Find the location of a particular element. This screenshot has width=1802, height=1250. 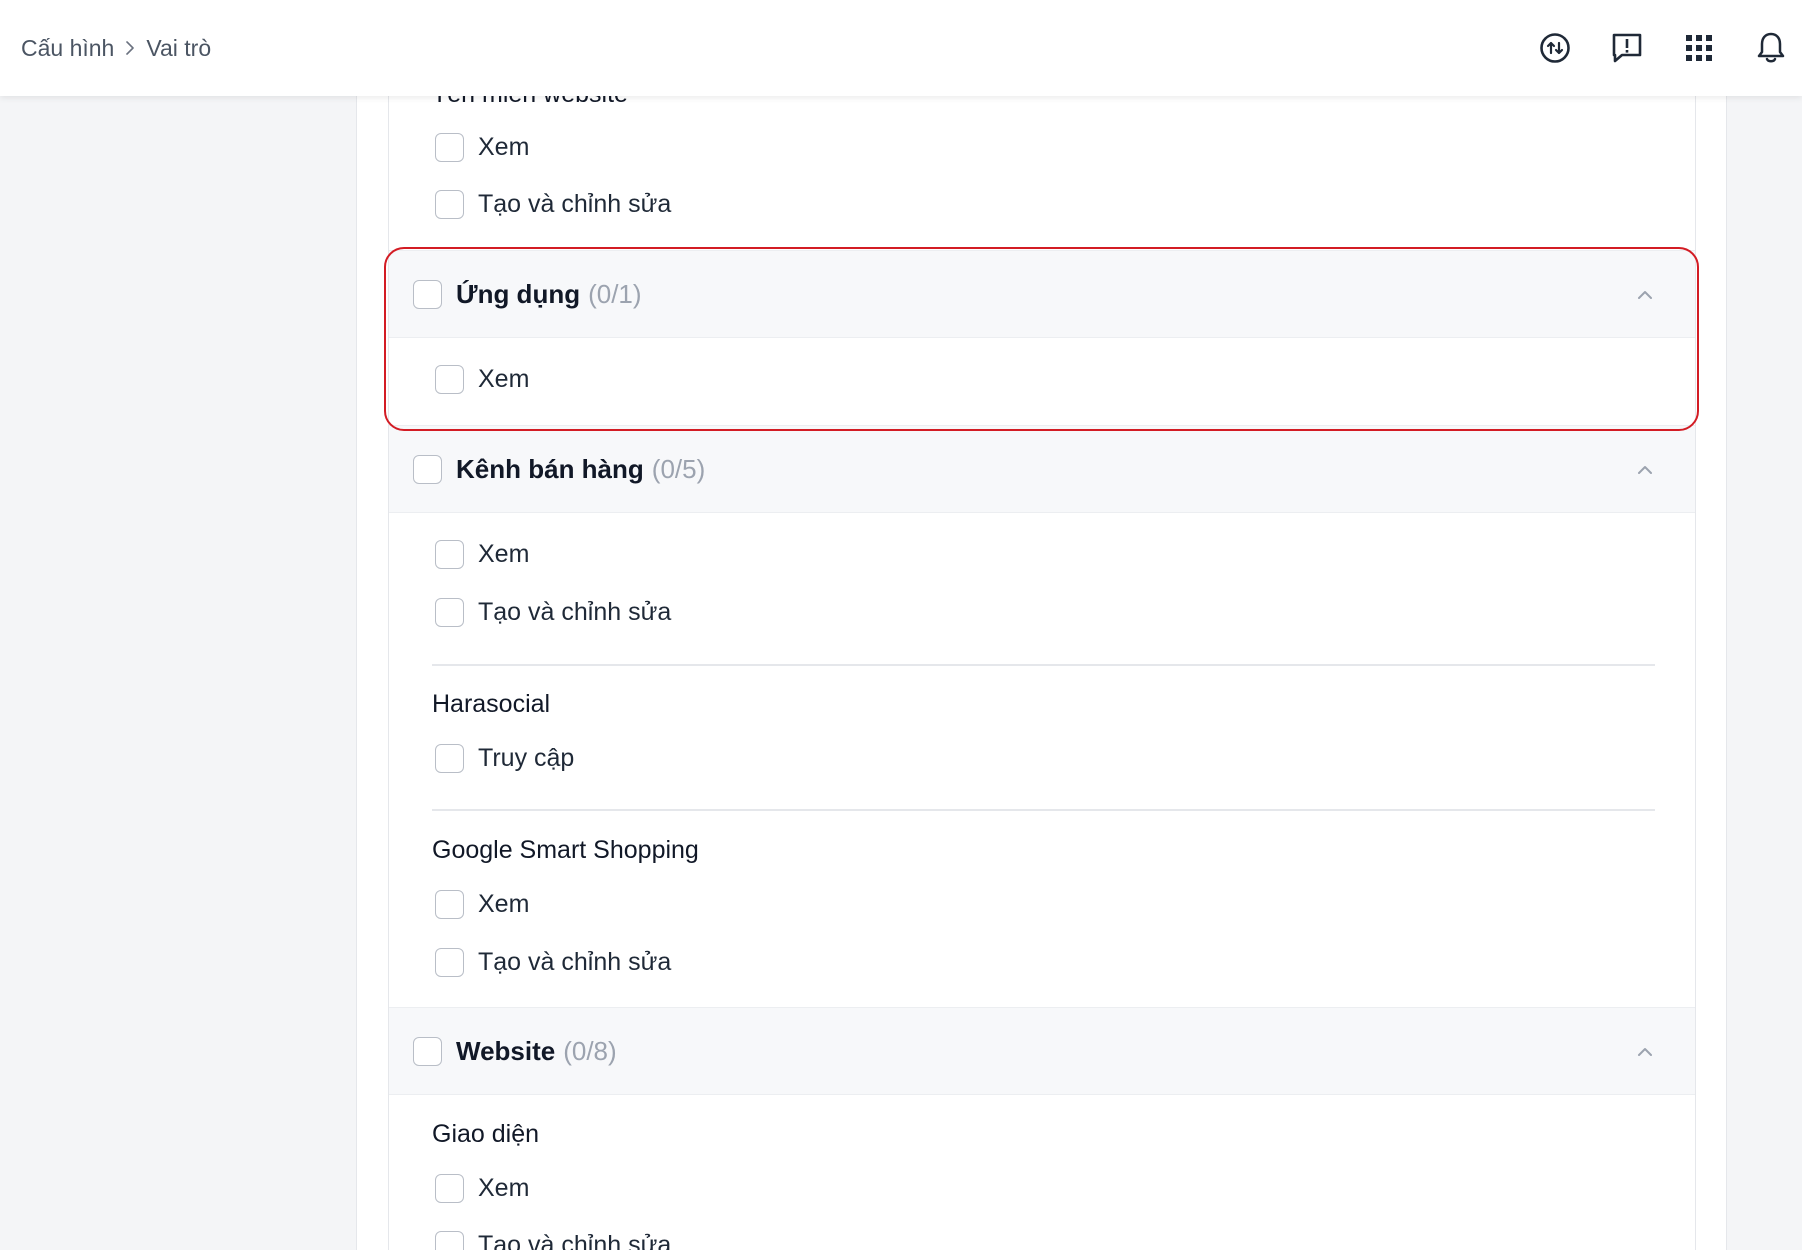

subsection-title: Giao diện is located at coordinates (486, 1134).